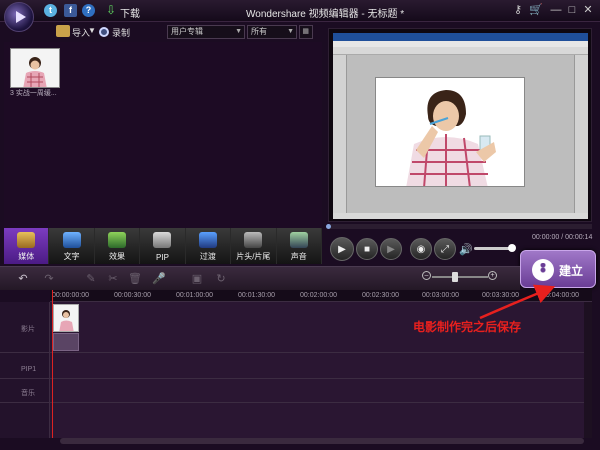  I want to click on media-icon, so click(26, 240).